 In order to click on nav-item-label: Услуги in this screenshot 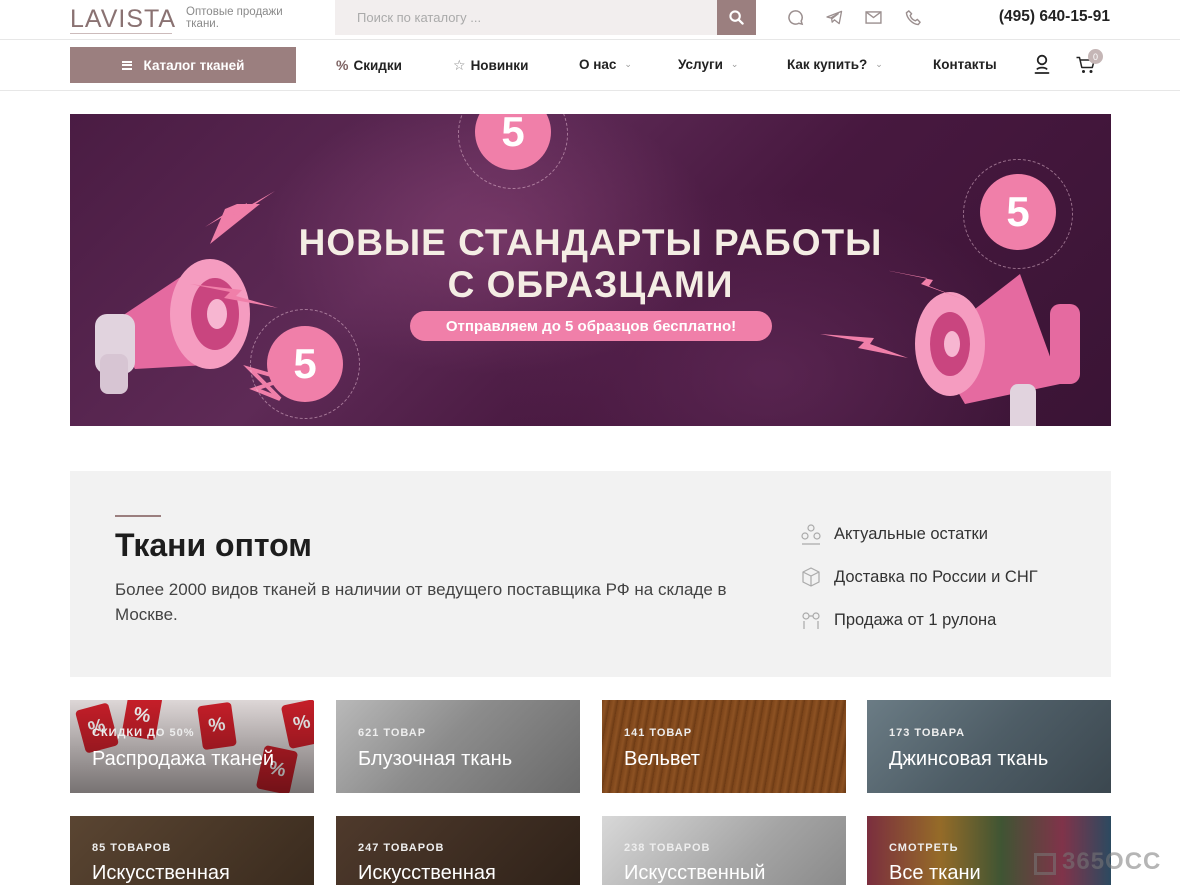, I will do `click(700, 64)`.